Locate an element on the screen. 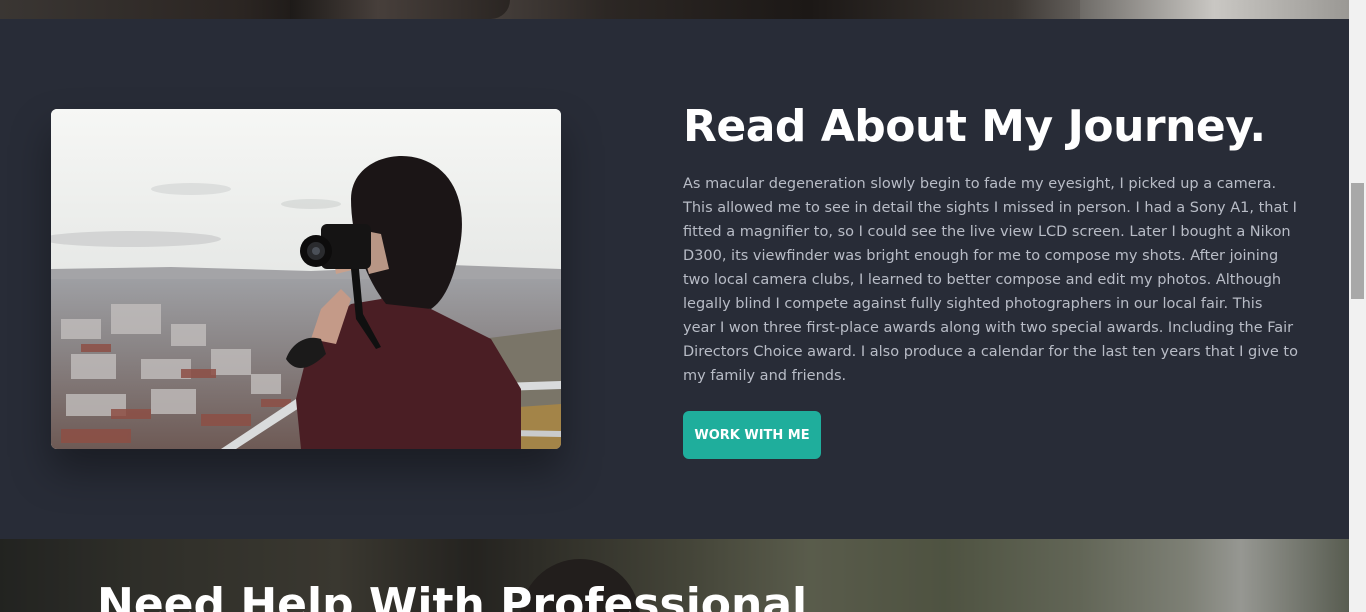 Image resolution: width=1366 pixels, height=612 pixels. previous-section-image-highlight is located at coordinates (1214, 9).